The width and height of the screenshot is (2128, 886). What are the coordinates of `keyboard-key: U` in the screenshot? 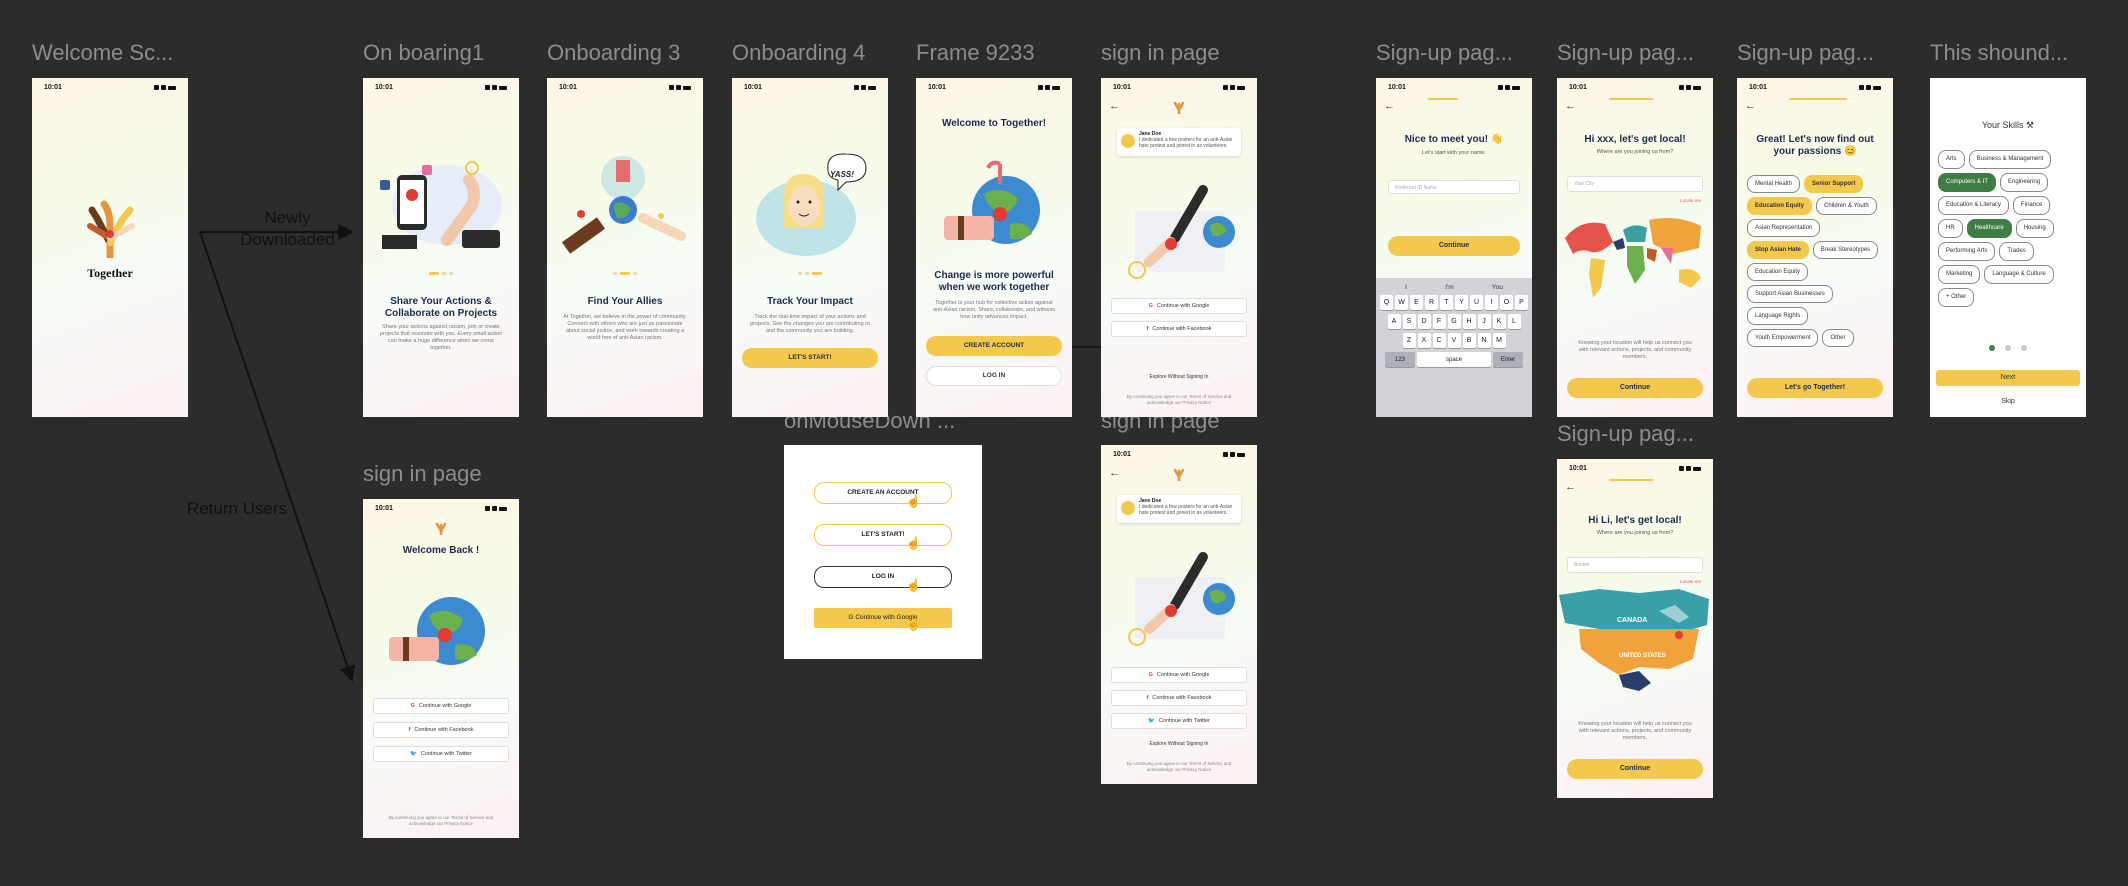 It's located at (1476, 302).